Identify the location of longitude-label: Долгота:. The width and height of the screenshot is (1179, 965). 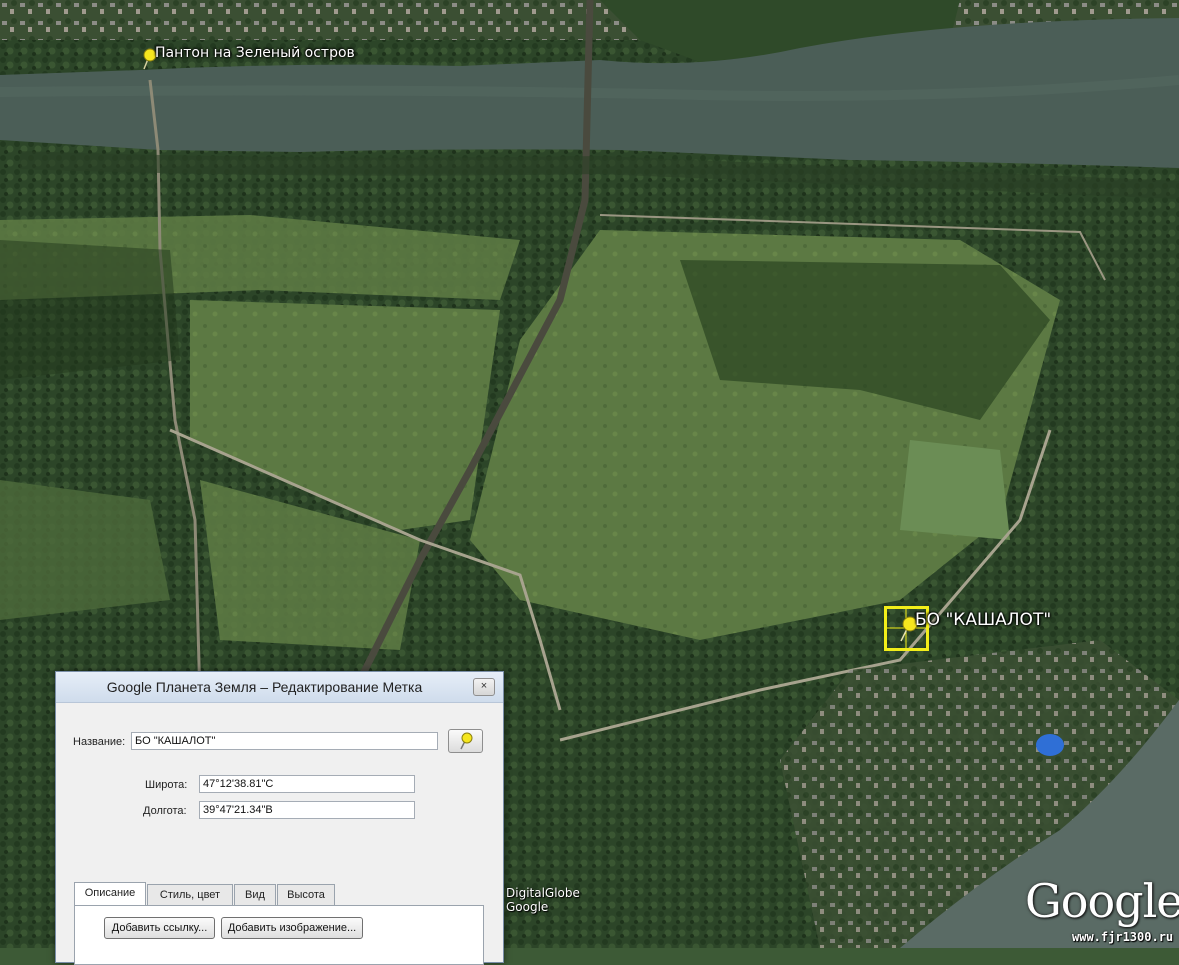
(165, 811).